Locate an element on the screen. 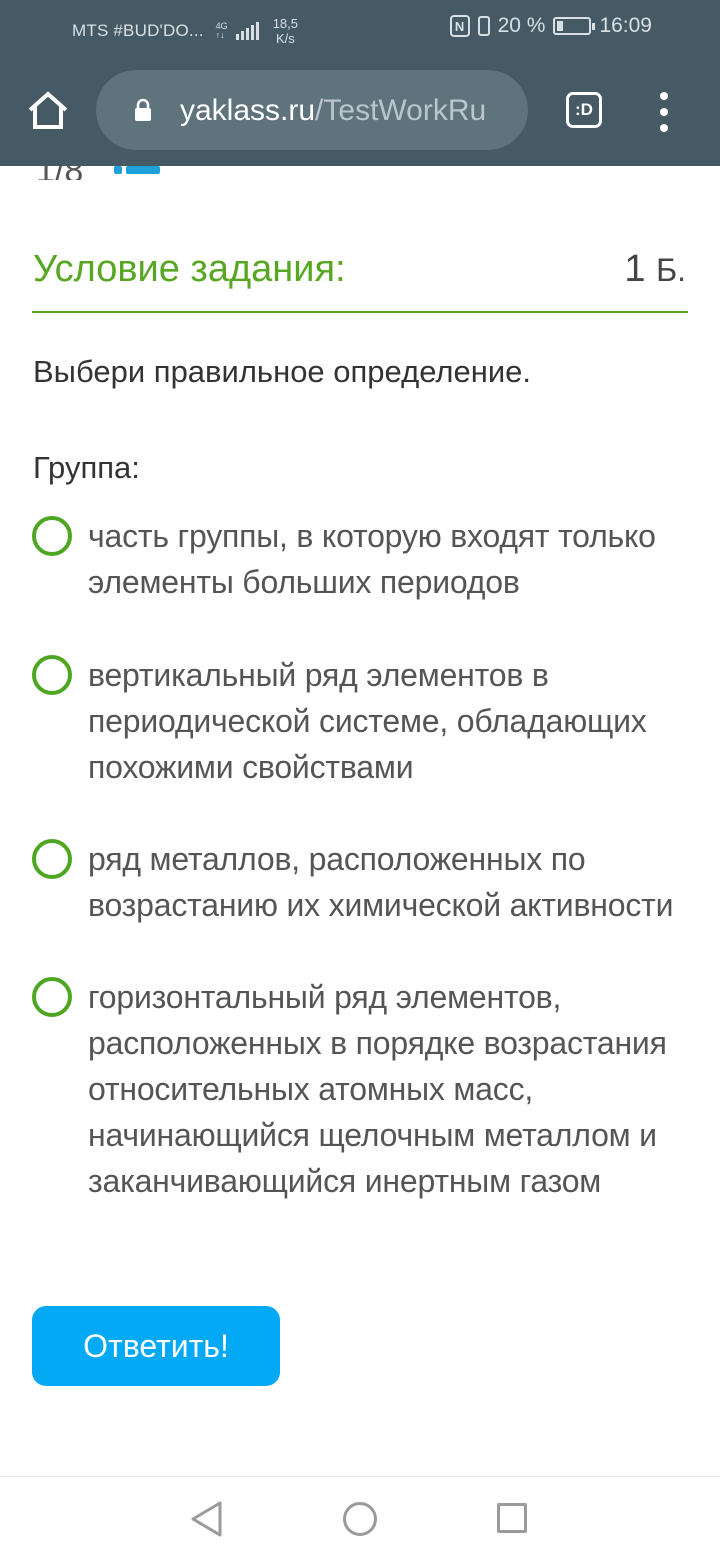 This screenshot has width=720, height=1560. home-circle-icon is located at coordinates (360, 1519).